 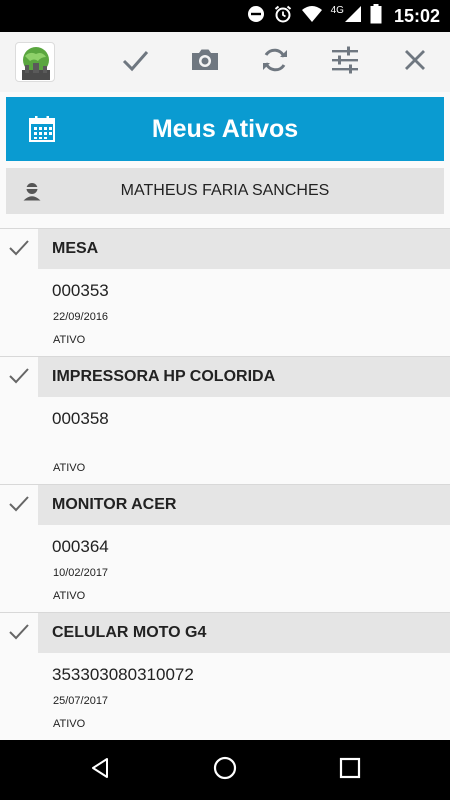 I want to click on asset-title-bar: IMPRESSORA HP COLORIDA, so click(x=244, y=377).